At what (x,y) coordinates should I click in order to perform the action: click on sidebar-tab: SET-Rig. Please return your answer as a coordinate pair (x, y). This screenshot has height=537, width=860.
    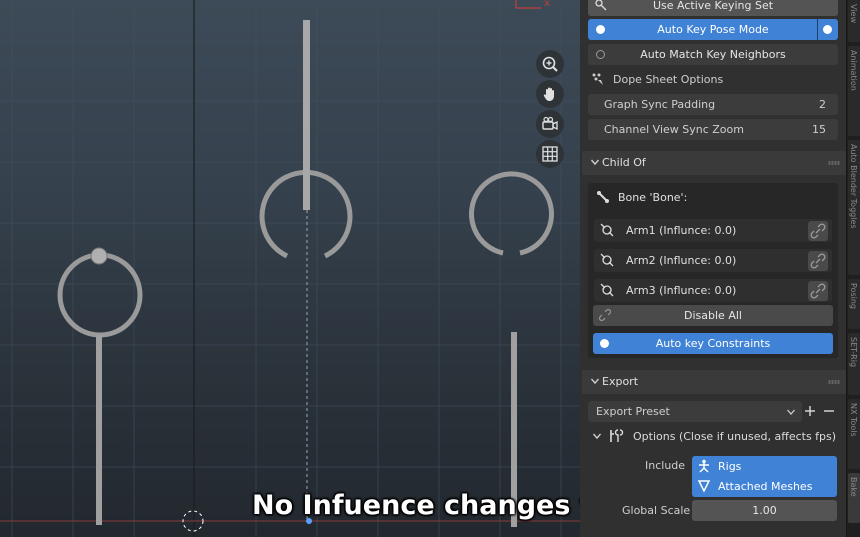
    Looking at the image, I should click on (854, 364).